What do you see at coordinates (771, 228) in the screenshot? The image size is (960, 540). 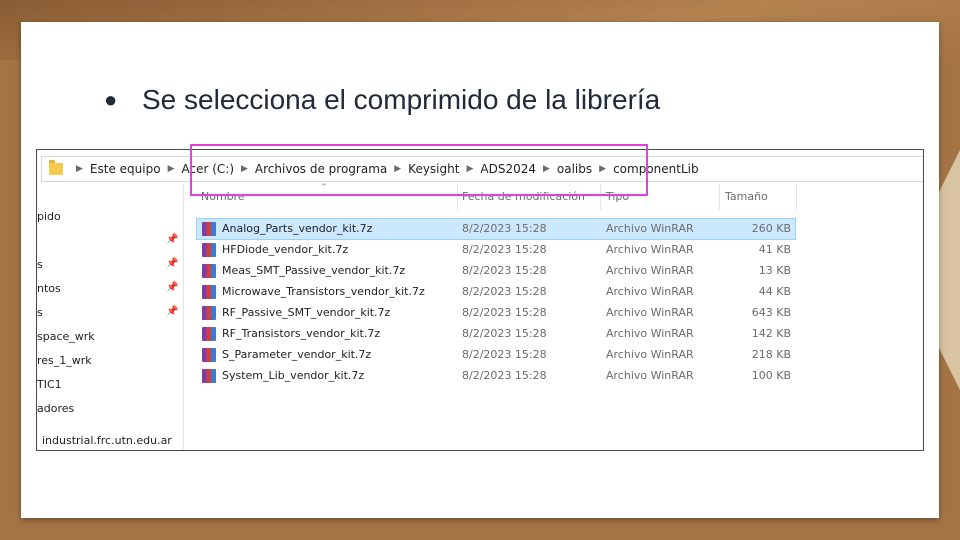 I see `file-size: 260 KB` at bounding box center [771, 228].